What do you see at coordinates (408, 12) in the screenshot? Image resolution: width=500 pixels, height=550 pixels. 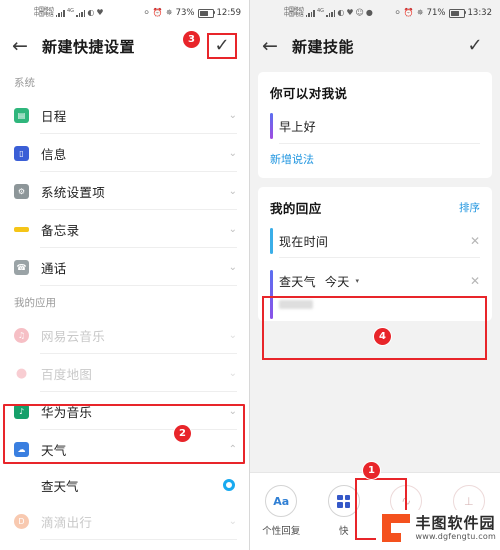 I see `alarm-icon: ⏰` at bounding box center [408, 12].